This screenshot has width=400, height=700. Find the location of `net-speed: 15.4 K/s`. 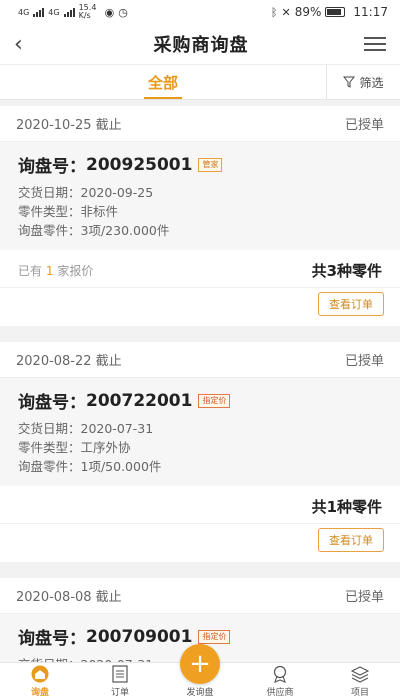

net-speed: 15.4 K/s is located at coordinates (87, 11).